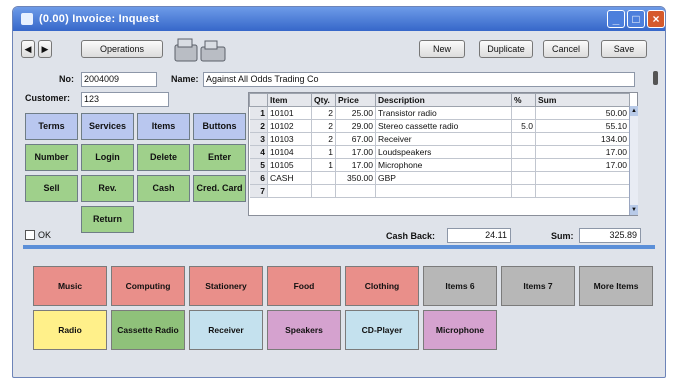  I want to click on product-receiver-button: Receiver, so click(226, 330).